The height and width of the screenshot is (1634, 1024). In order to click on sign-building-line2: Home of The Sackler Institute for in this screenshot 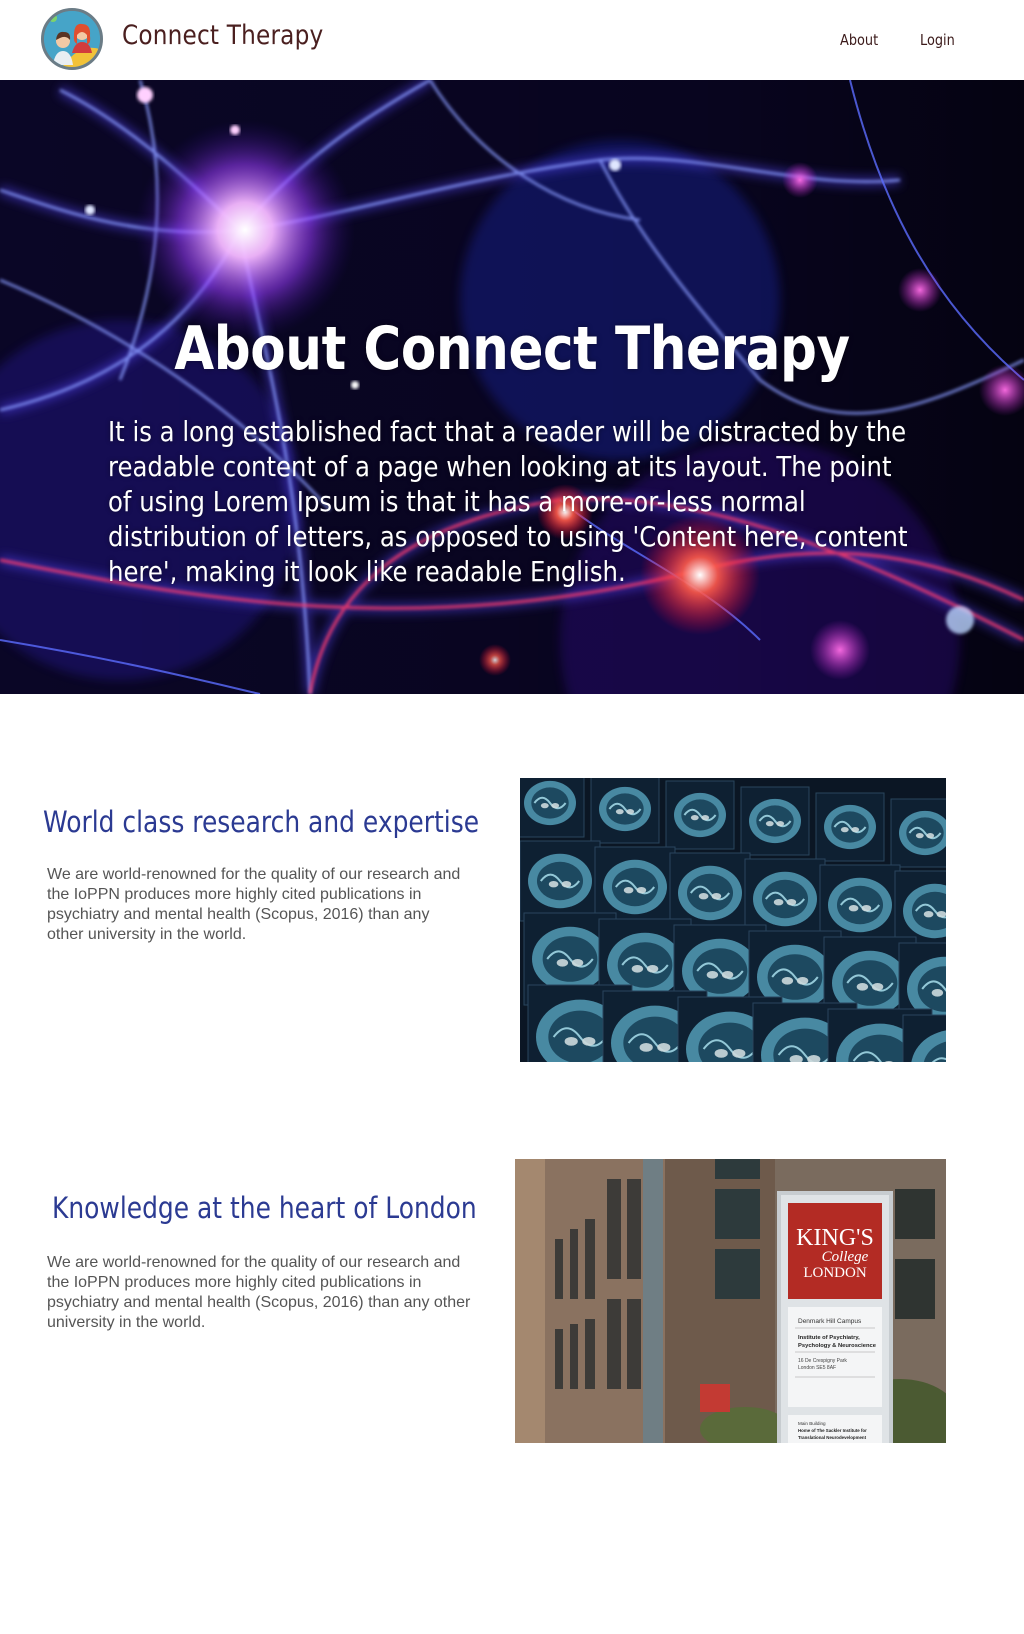, I will do `click(832, 1430)`.